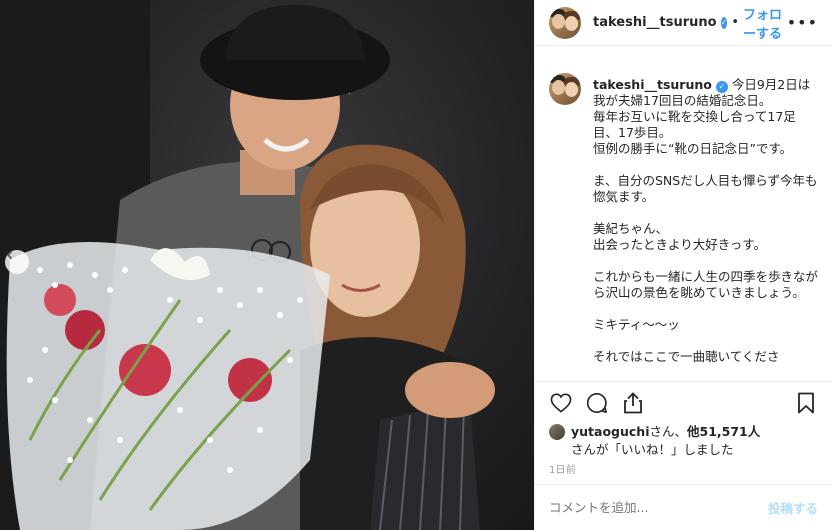 The width and height of the screenshot is (832, 530). I want to click on post-header: takeshi__tsuruno ✓ • フォローする •••, so click(683, 23).